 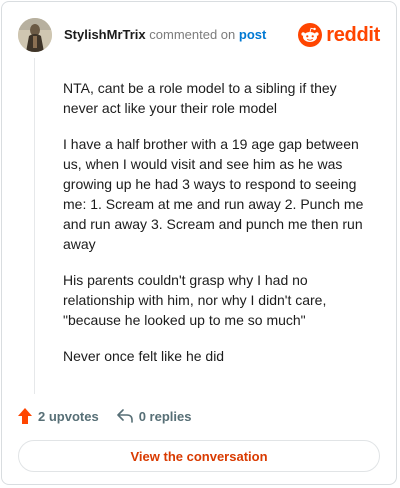 I want to click on comment-meta: StylishMrTrix commented on post, so click(x=165, y=35).